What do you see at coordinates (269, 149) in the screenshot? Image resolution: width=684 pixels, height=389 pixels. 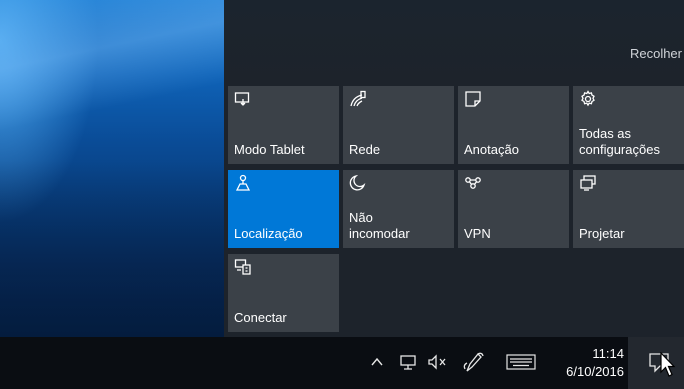 I see `tile-label: Modo Tablet` at bounding box center [269, 149].